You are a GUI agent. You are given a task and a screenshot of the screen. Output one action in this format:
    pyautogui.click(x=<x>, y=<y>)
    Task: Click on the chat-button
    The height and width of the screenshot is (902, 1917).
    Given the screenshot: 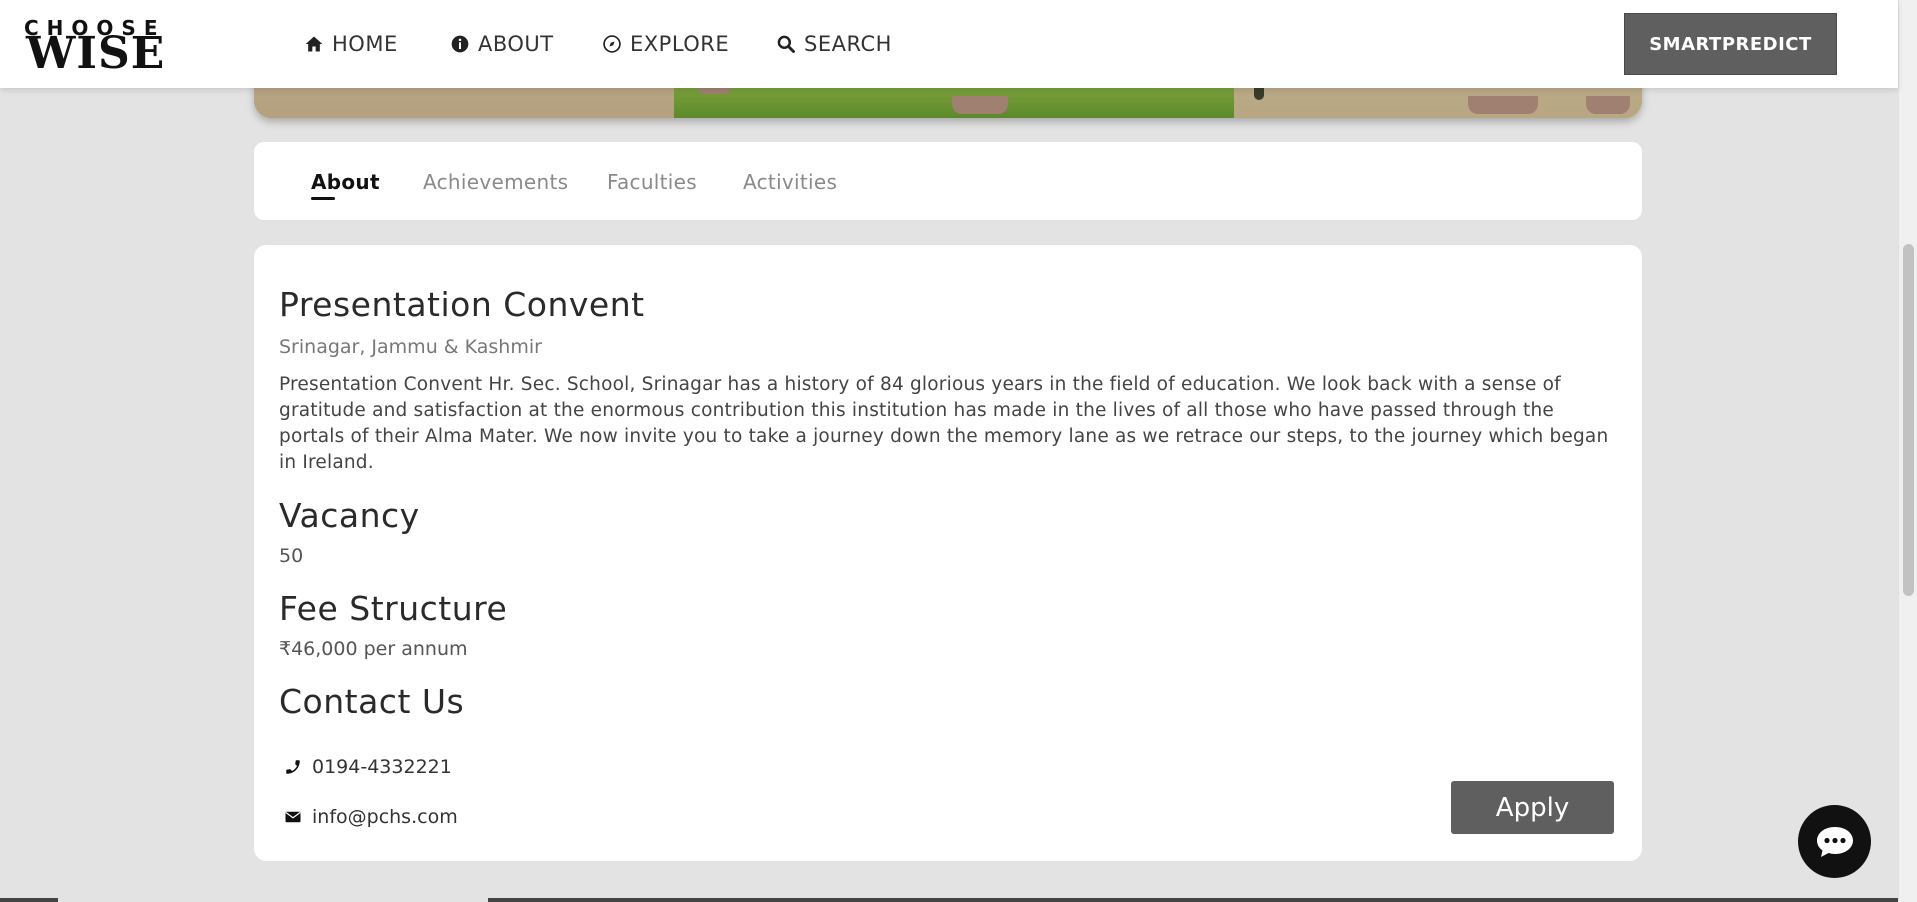 What is the action you would take?
    pyautogui.click(x=1834, y=841)
    